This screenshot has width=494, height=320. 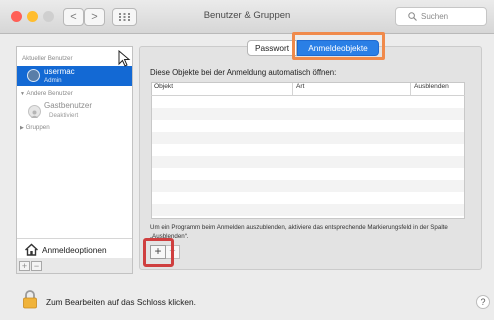 I want to click on current-user-role: Admin, so click(x=53, y=80).